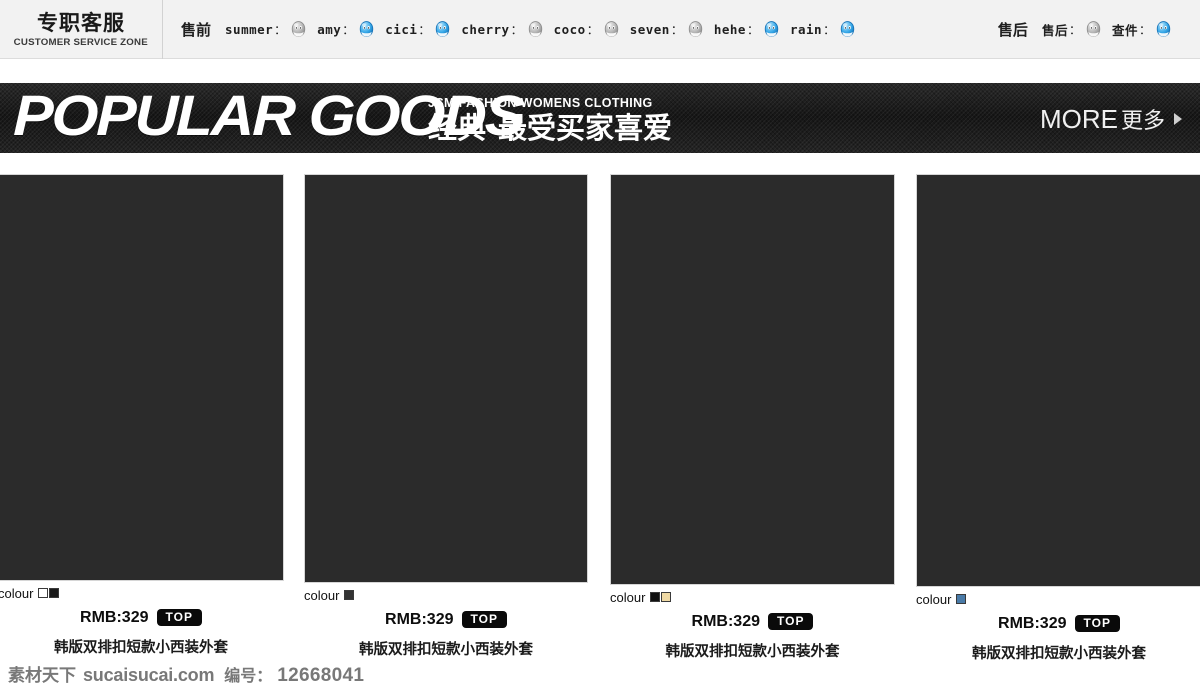 This screenshot has width=1200, height=689. What do you see at coordinates (1078, 118) in the screenshot?
I see `more-label-en: MORE` at bounding box center [1078, 118].